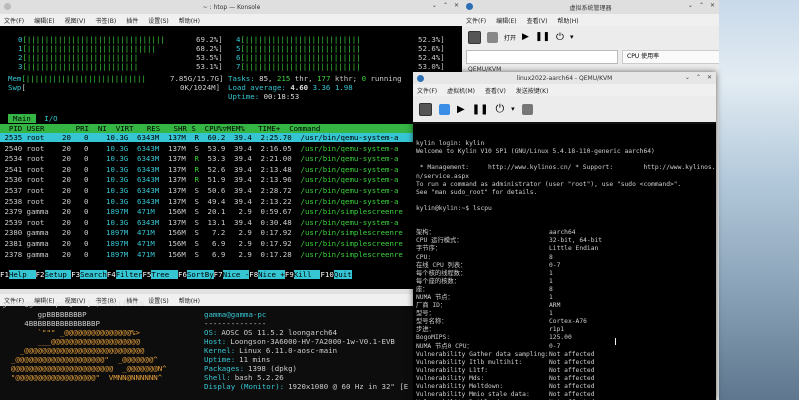 Image resolution: width=799 pixels, height=400 pixels. What do you see at coordinates (568, 322) in the screenshot?
I see `lscpu-value: Cortex-A76` at bounding box center [568, 322].